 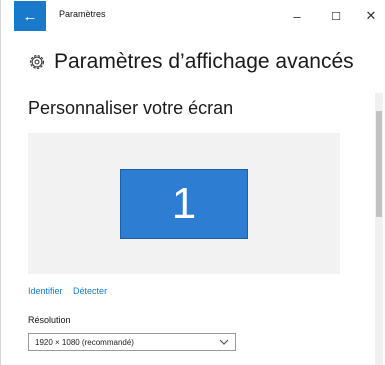 I want to click on scrollbar, so click(x=379, y=229).